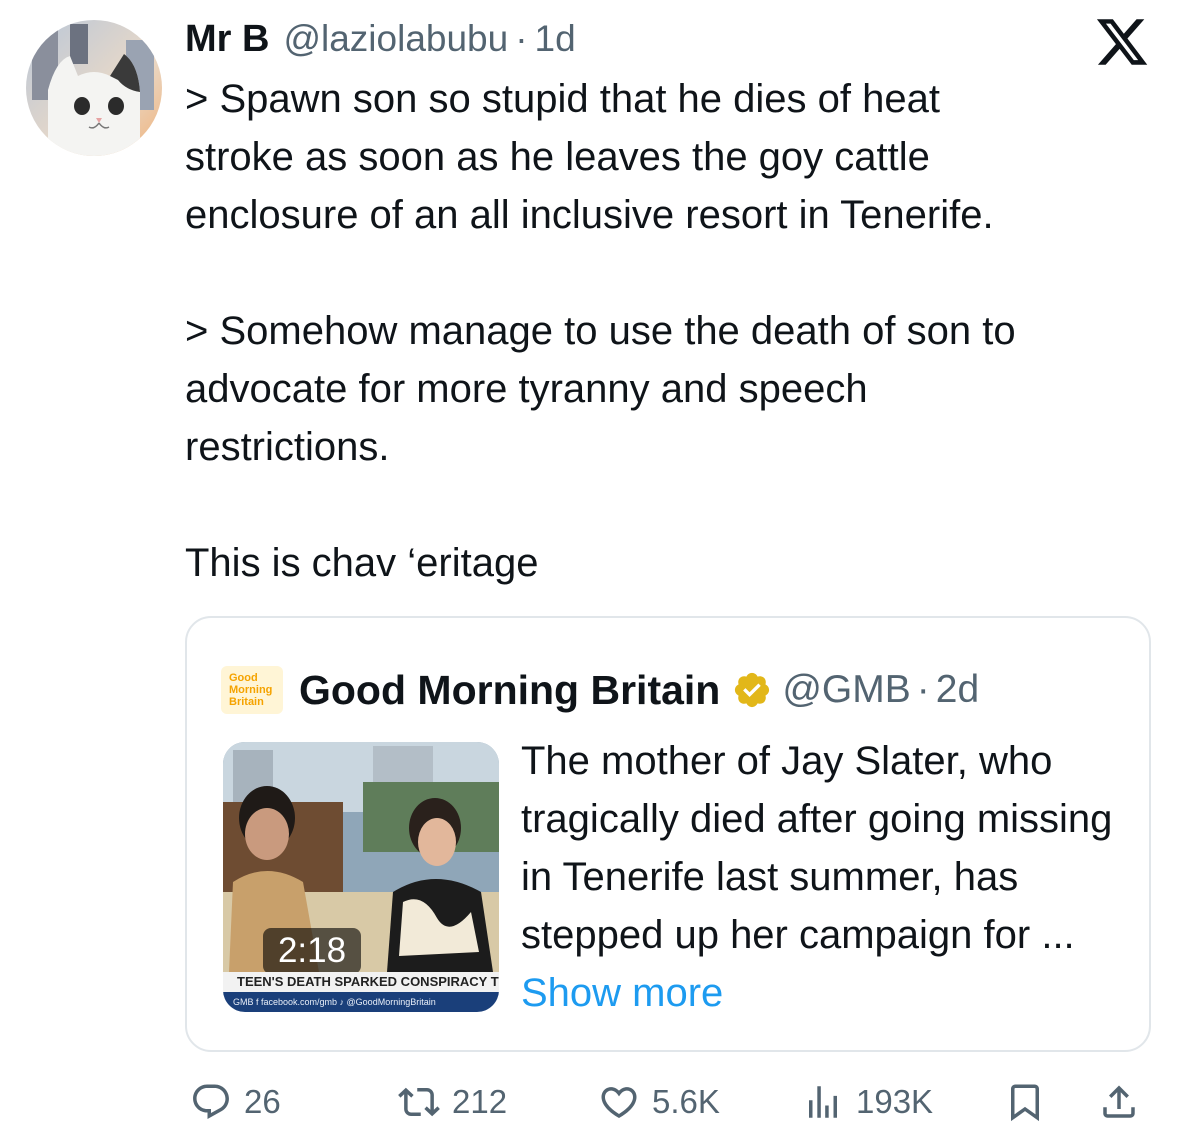  Describe the element at coordinates (619, 1103) in the screenshot. I see `like-icon` at that location.